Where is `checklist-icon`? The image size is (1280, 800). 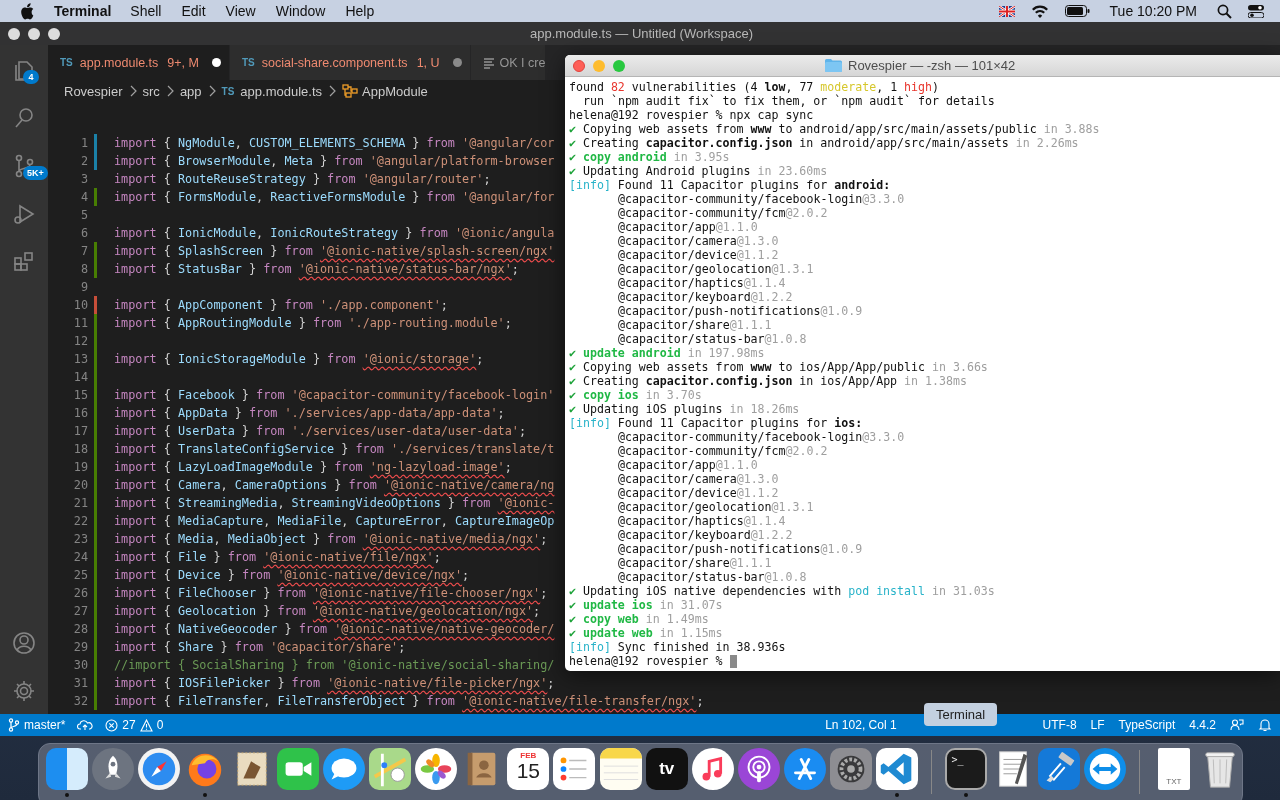 checklist-icon is located at coordinates (574, 769).